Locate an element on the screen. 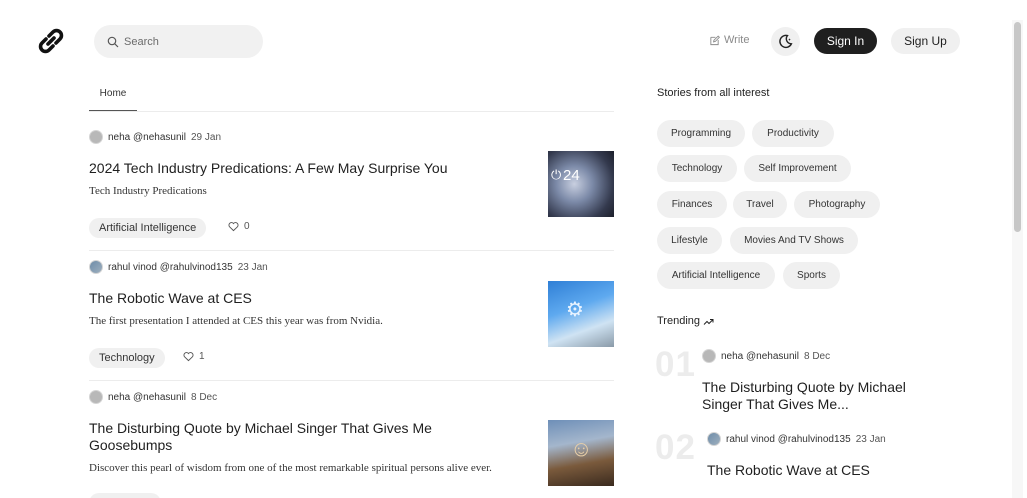 The height and width of the screenshot is (498, 1027). write-button: Write is located at coordinates (729, 40).